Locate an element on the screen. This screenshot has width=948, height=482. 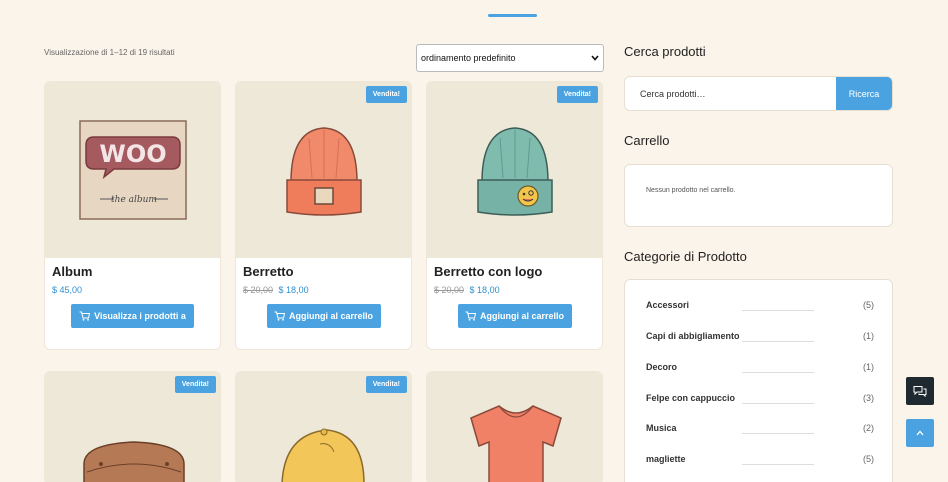
view-products-button: Visualizza i prodotti a is located at coordinates (132, 316).